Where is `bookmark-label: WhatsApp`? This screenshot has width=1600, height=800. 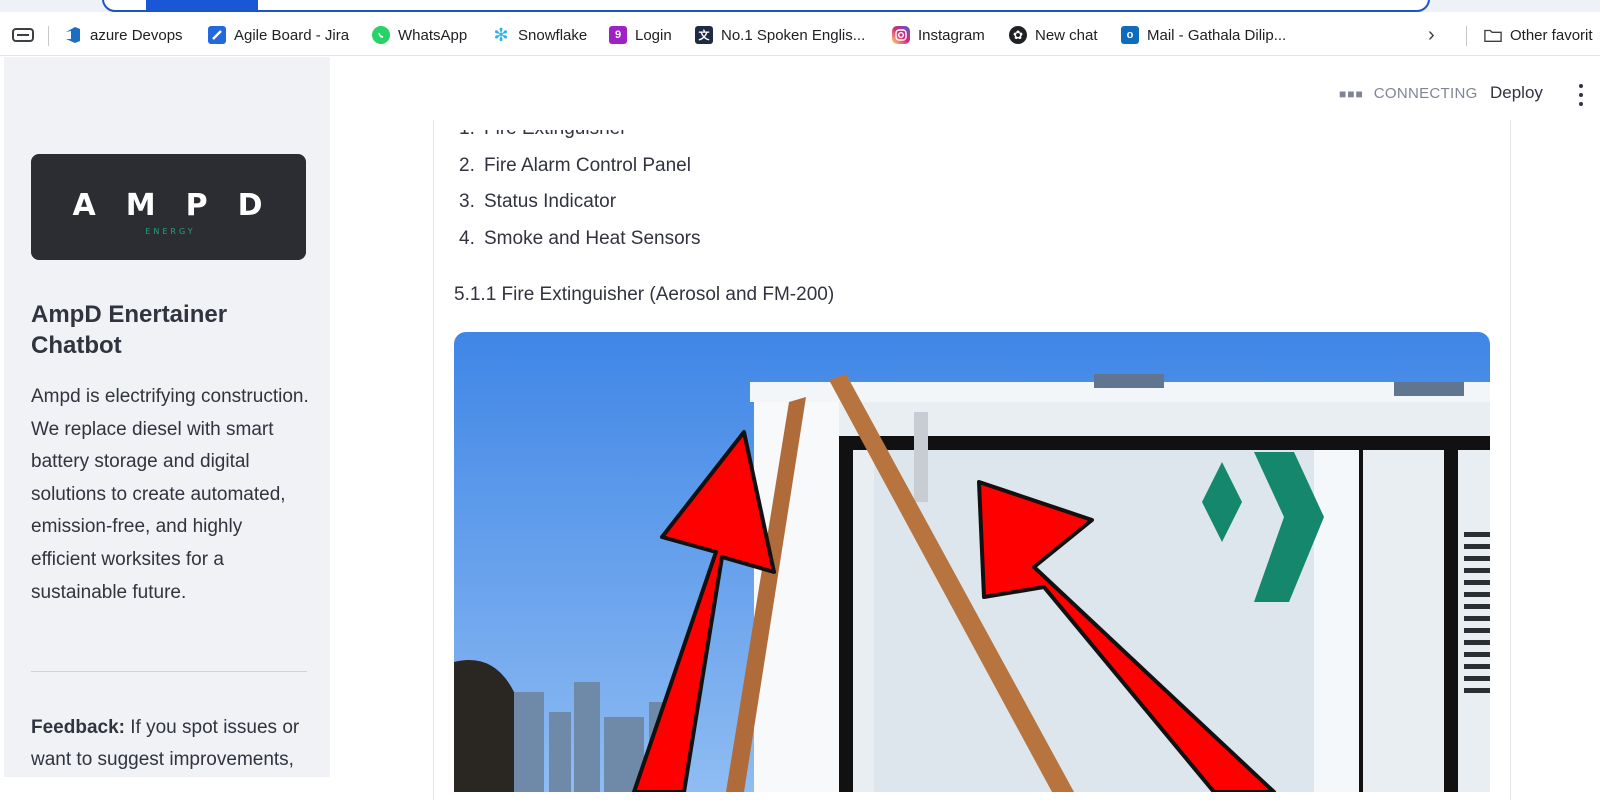
bookmark-label: WhatsApp is located at coordinates (433, 35).